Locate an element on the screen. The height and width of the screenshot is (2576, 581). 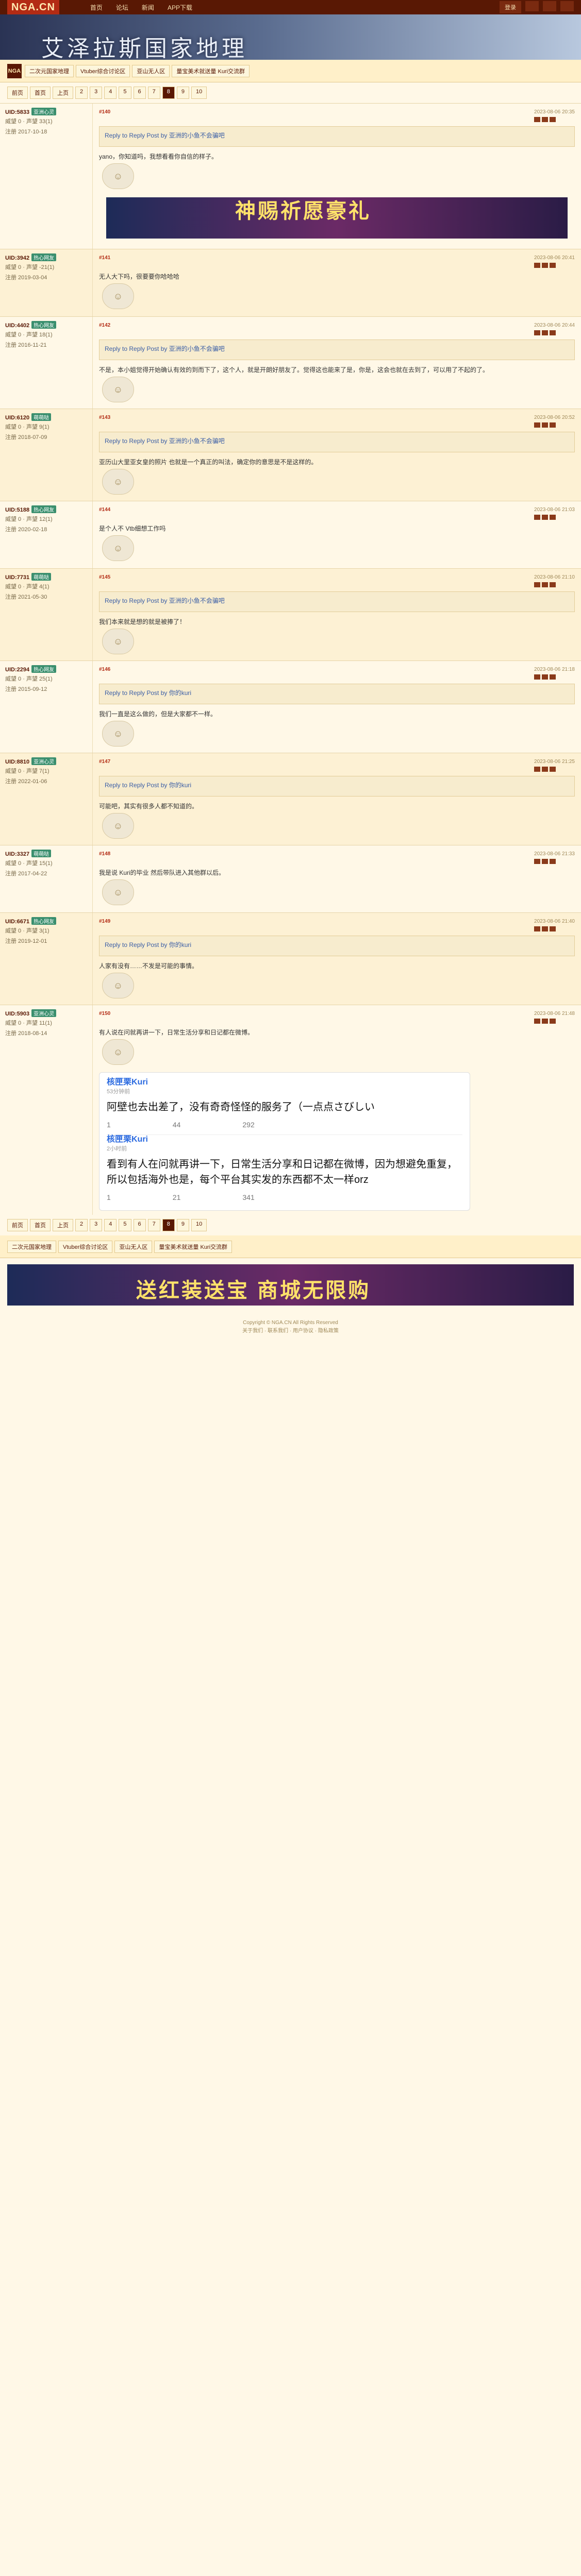
author-name: UID:7731 is located at coordinates (17, 577).